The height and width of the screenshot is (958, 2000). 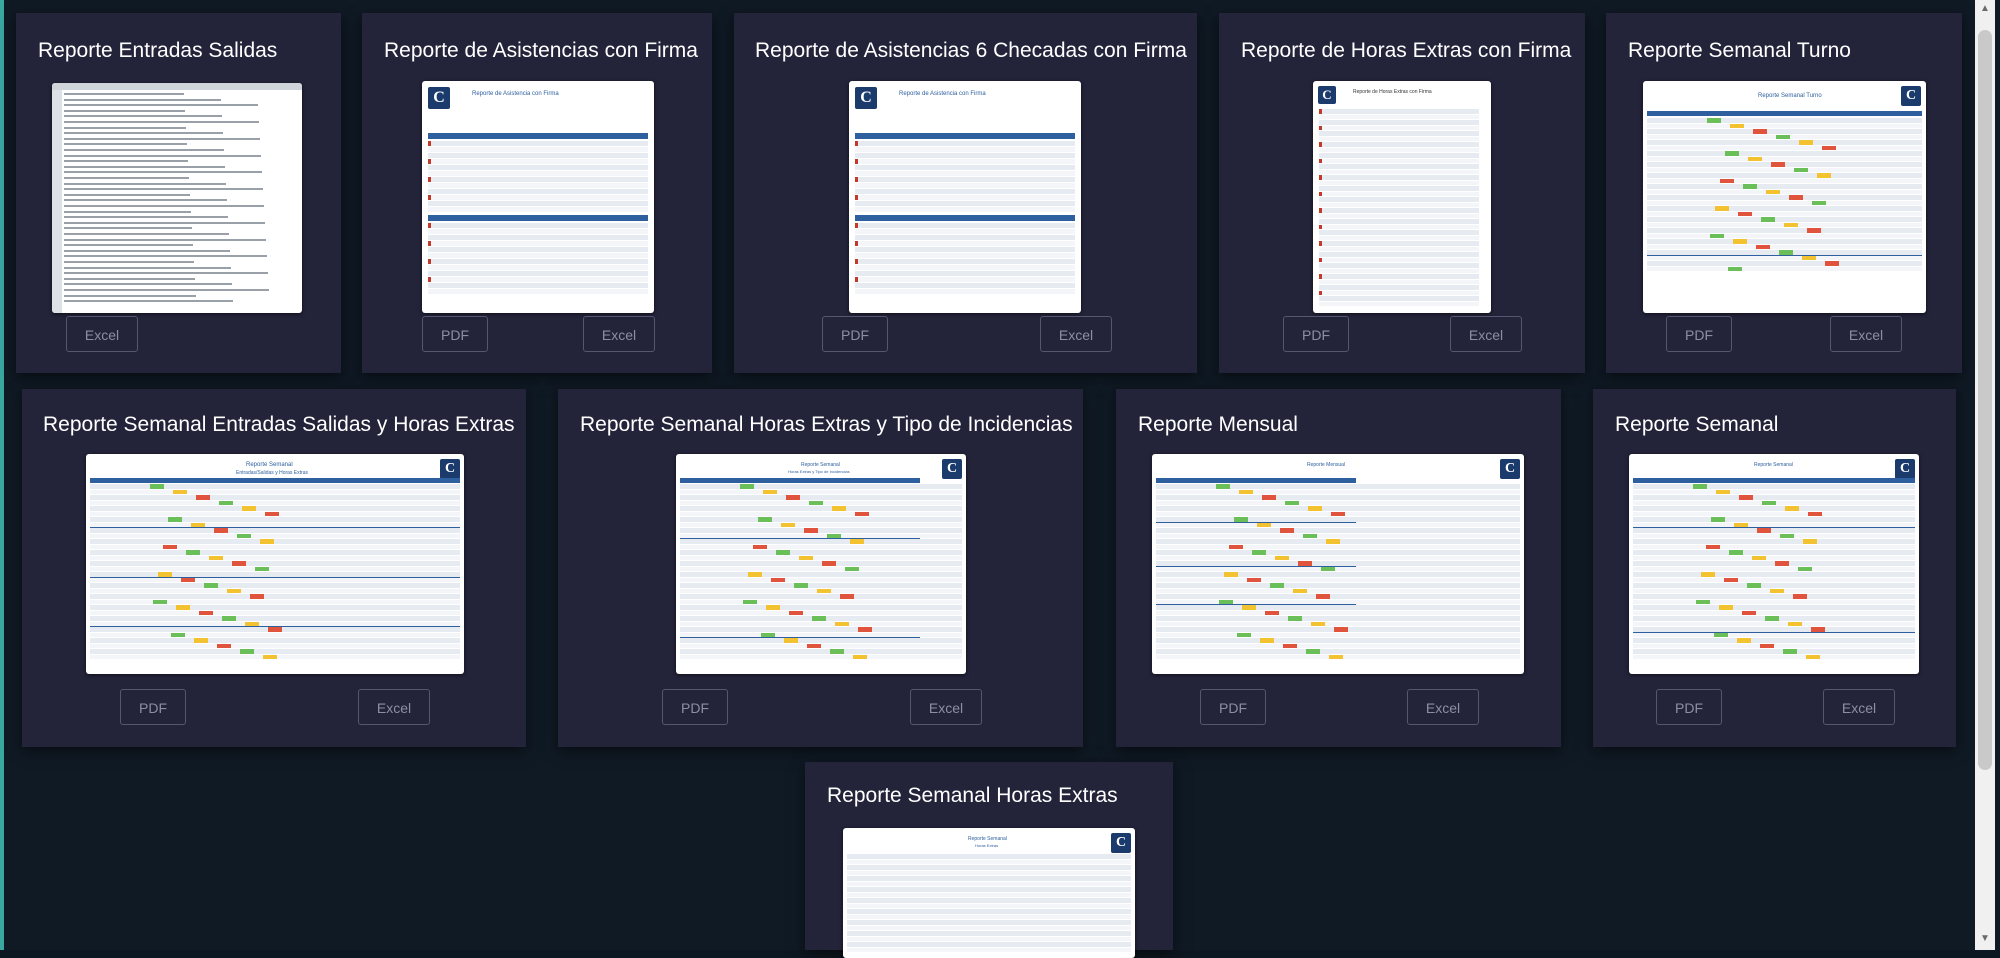 What do you see at coordinates (1774, 564) in the screenshot?
I see `report-preview-image: C Reporte Semanal` at bounding box center [1774, 564].